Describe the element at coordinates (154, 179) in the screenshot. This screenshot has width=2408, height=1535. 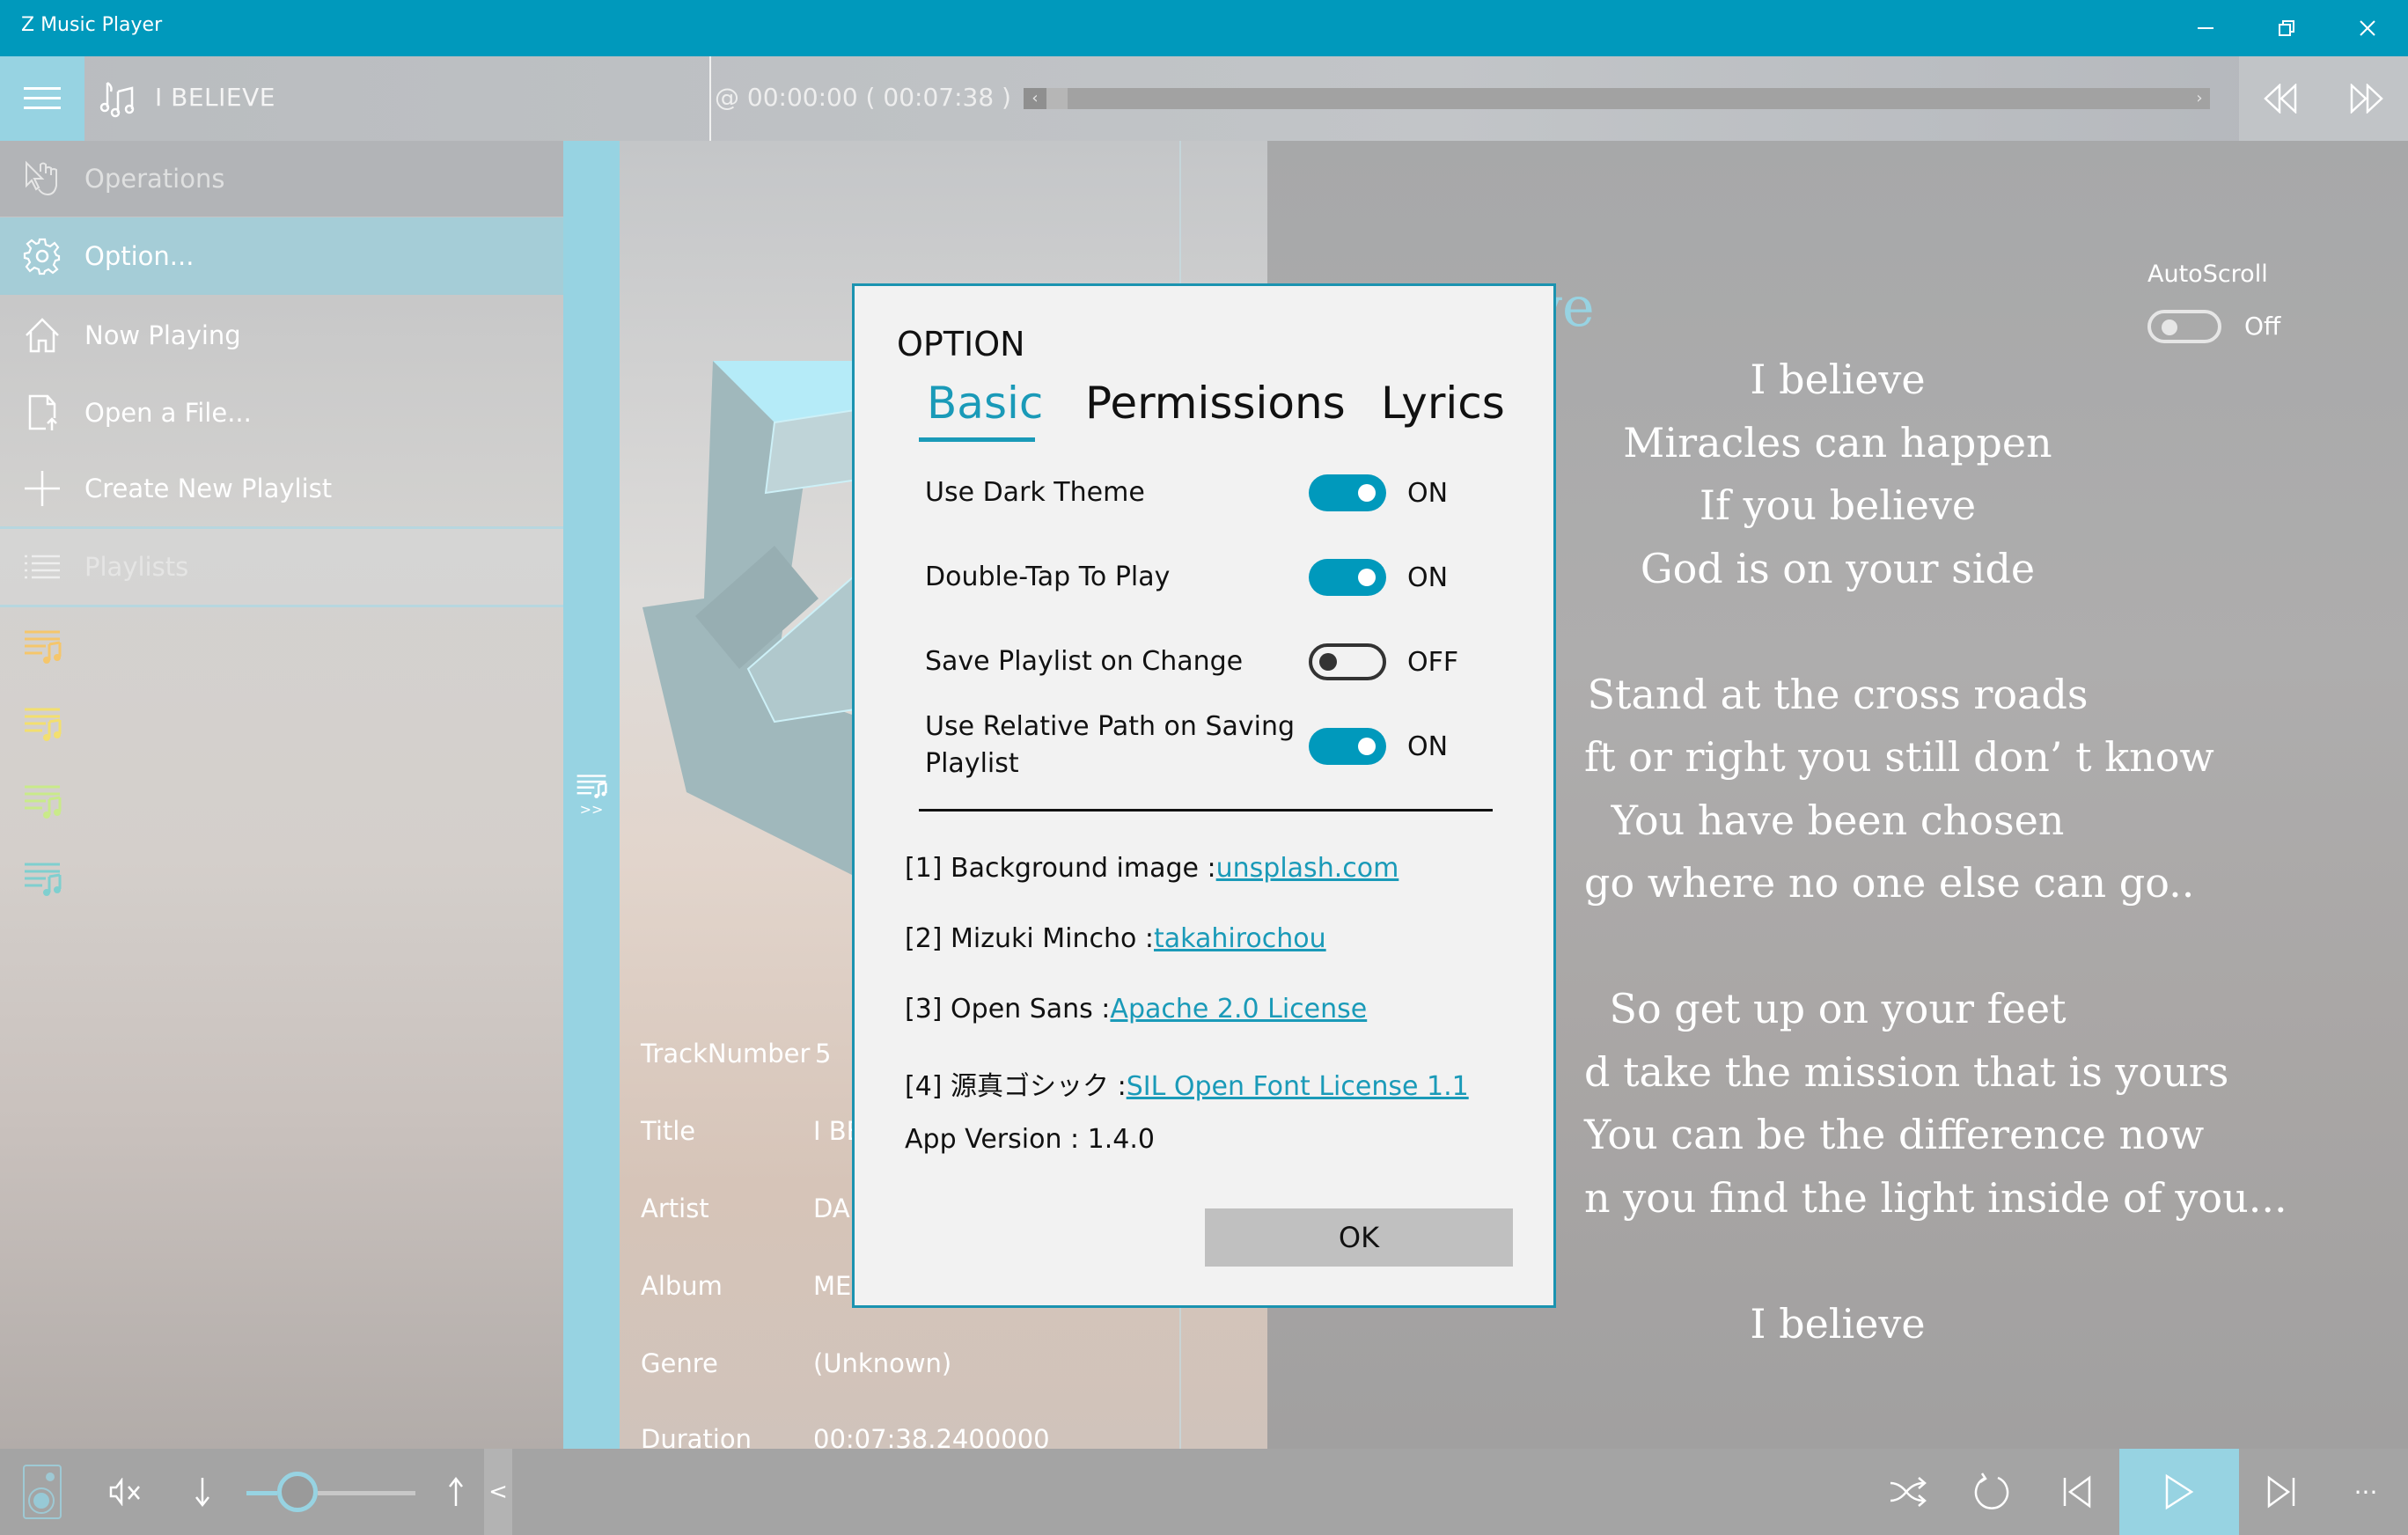
I see `sidebar-item-label: Operations` at that location.